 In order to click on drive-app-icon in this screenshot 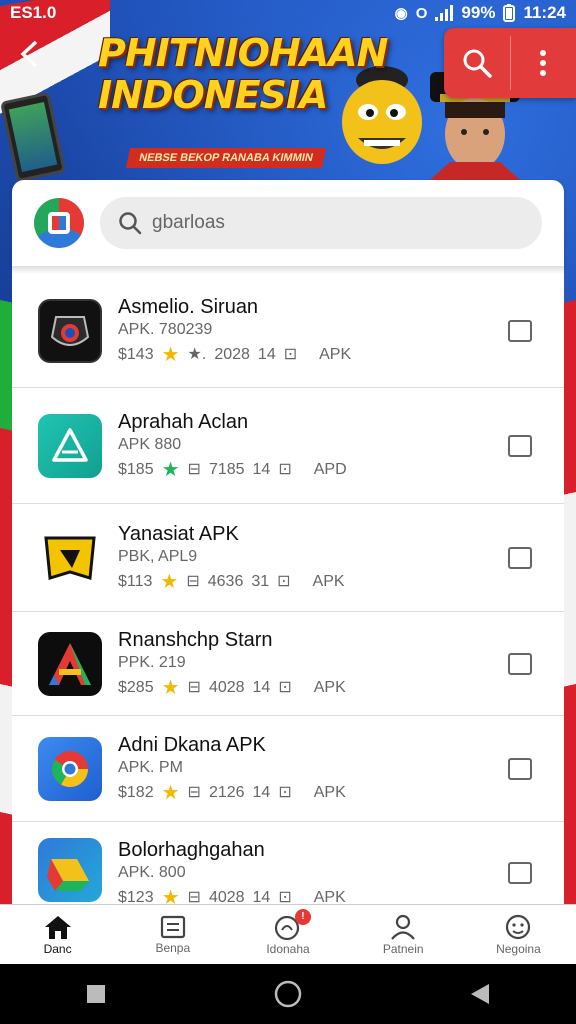, I will do `click(70, 870)`.